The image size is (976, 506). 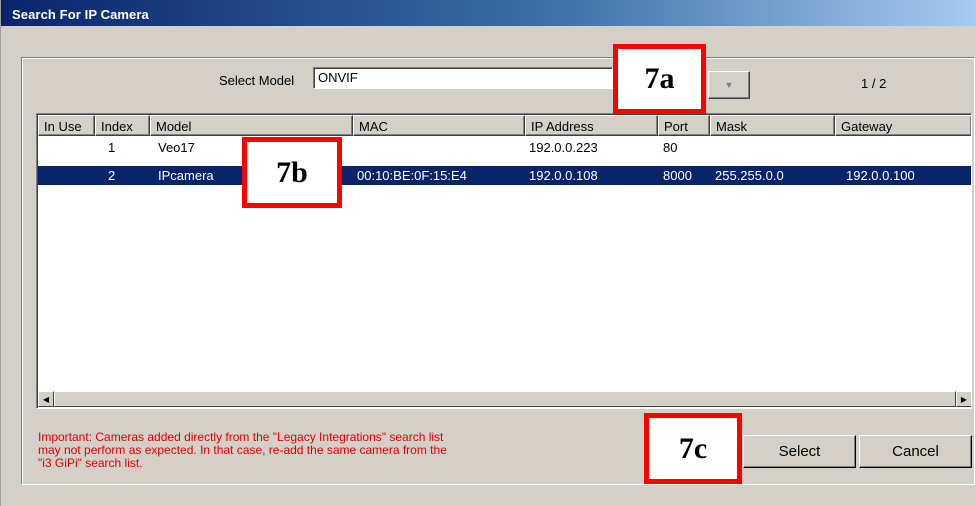 What do you see at coordinates (463, 78) in the screenshot?
I see `model-select: ONVIF` at bounding box center [463, 78].